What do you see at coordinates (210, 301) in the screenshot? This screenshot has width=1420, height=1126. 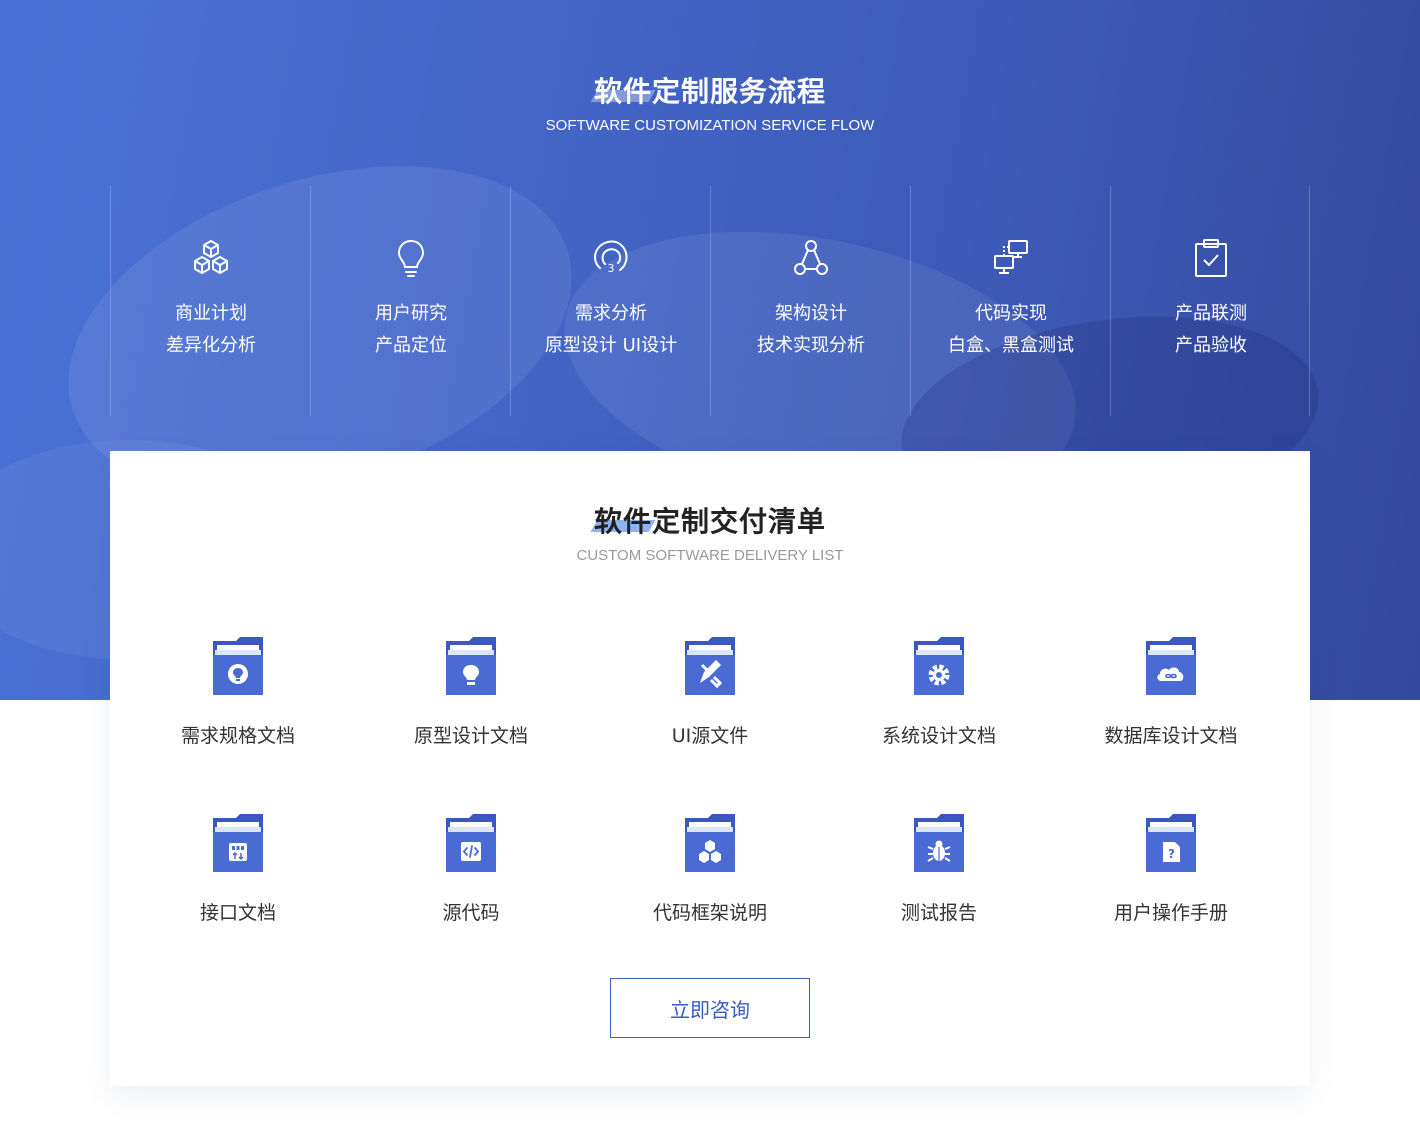 I see `flow-step-business-plan: 商业计划 差异化分析` at bounding box center [210, 301].